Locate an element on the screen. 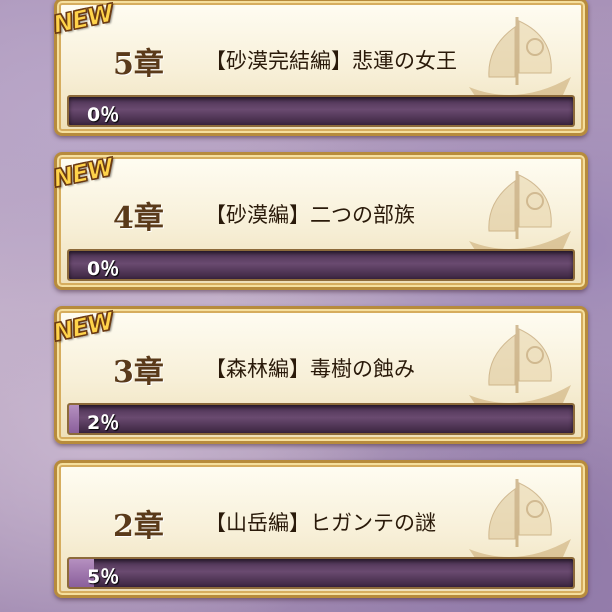  chapter-number: 4章 is located at coordinates (138, 218).